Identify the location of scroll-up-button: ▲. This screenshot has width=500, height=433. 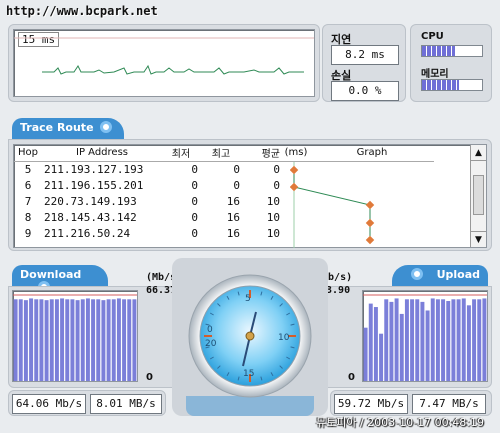
(478, 153).